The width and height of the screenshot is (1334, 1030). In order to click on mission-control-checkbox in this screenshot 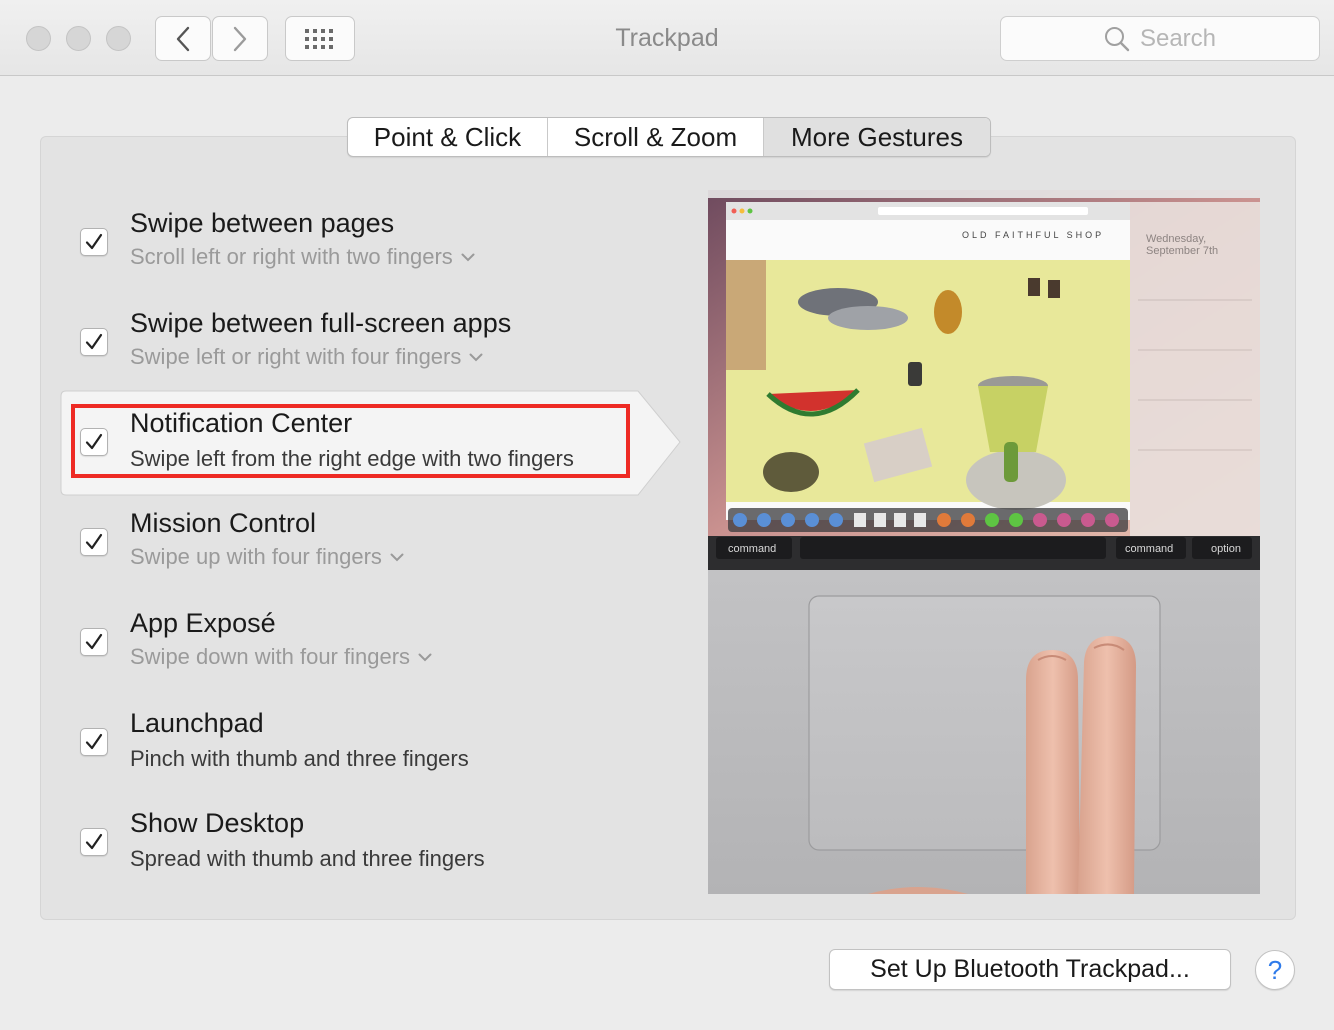, I will do `click(94, 542)`.